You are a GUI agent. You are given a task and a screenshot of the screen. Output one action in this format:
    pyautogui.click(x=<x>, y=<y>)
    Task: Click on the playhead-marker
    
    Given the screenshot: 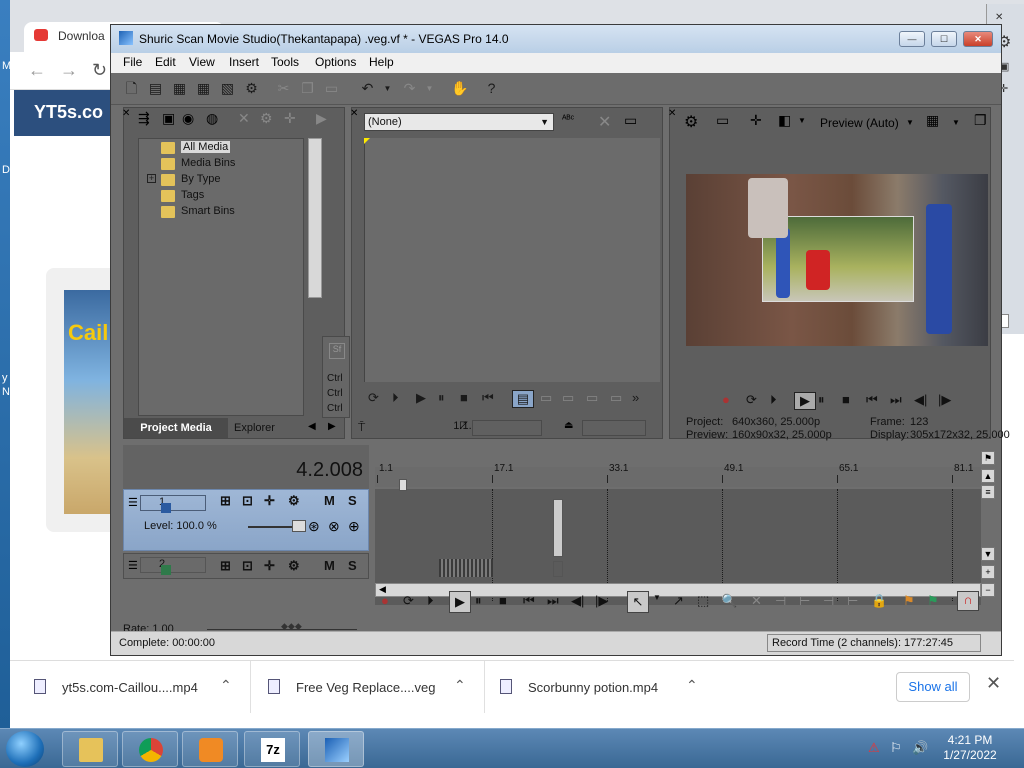 What is the action you would take?
    pyautogui.click(x=403, y=485)
    